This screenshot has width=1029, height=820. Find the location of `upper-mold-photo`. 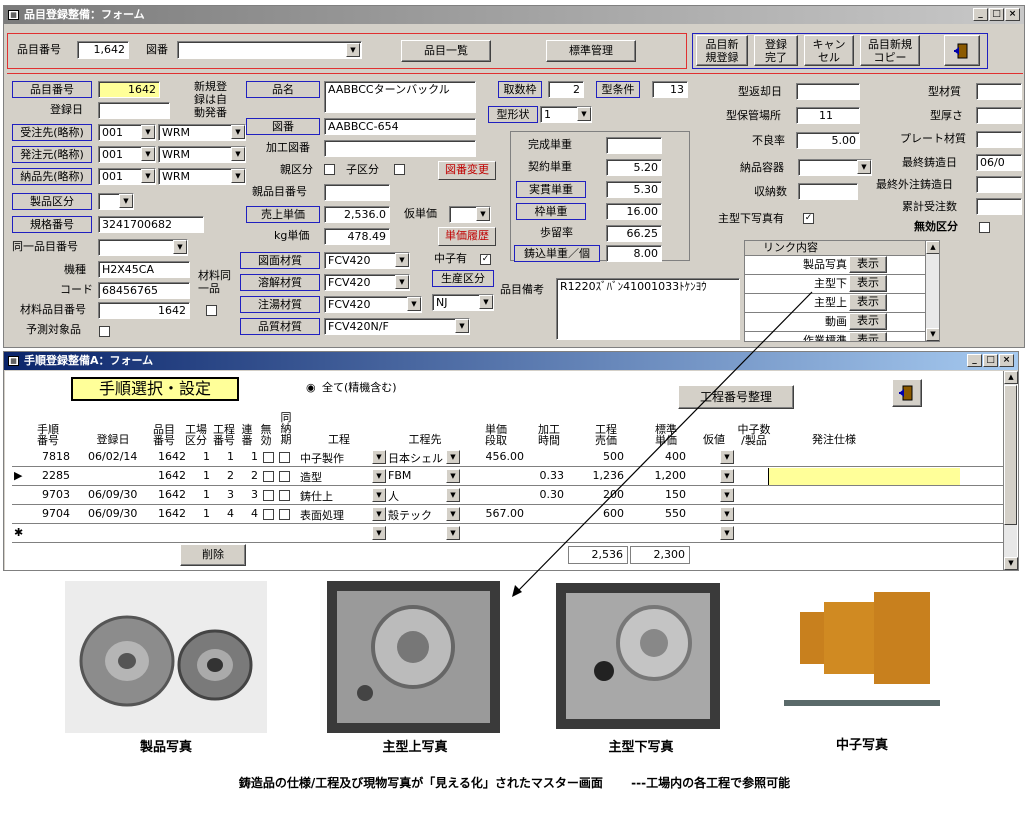

upper-mold-photo is located at coordinates (413, 657).